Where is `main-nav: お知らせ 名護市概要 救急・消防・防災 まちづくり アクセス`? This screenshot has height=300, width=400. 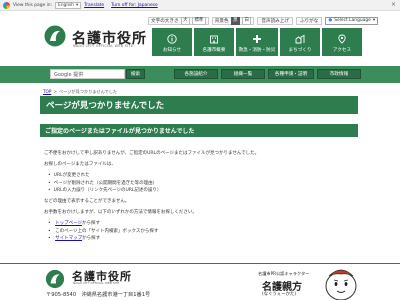 main-nav: お知らせ 名護市概要 救急・消防・防災 まちづくり アクセス is located at coordinates (257, 42).